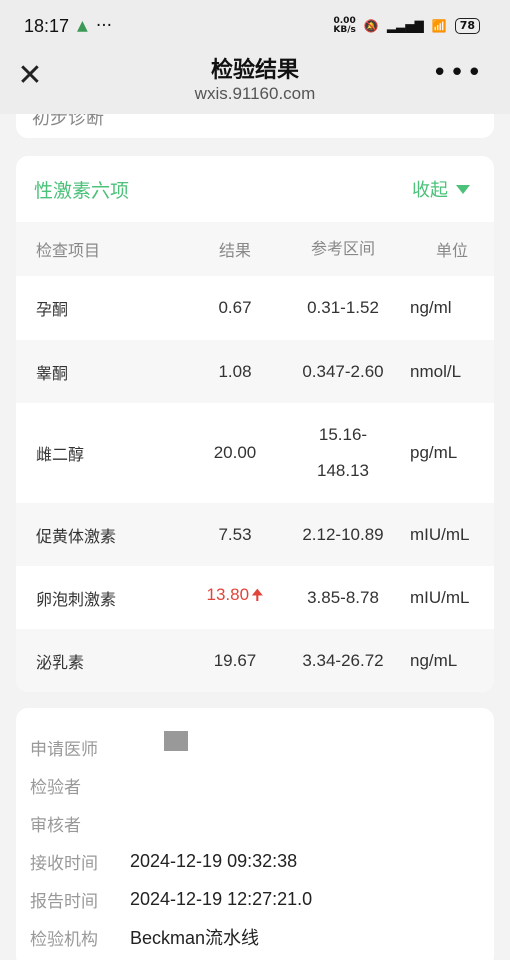  Describe the element at coordinates (55, 825) in the screenshot. I see `info-label: 审核者` at that location.